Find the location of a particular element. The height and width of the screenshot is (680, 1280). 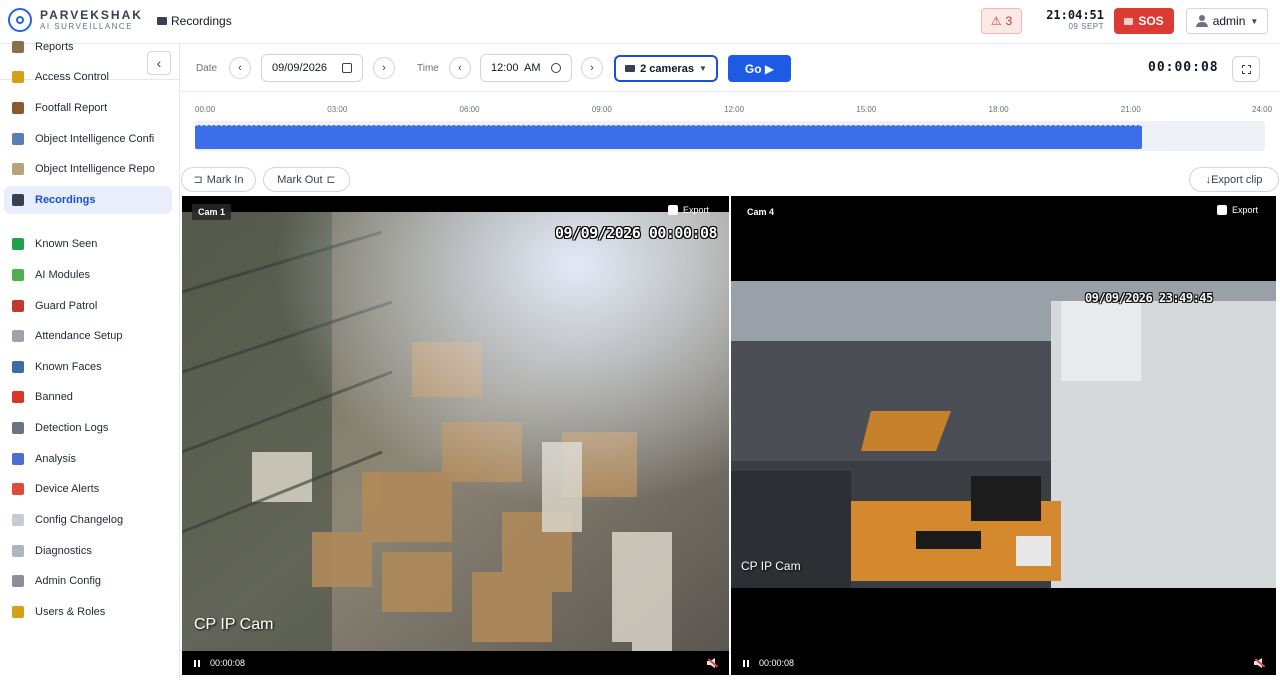

sidebar-item-attendance-setup: Attendance Setup is located at coordinates (88, 336).